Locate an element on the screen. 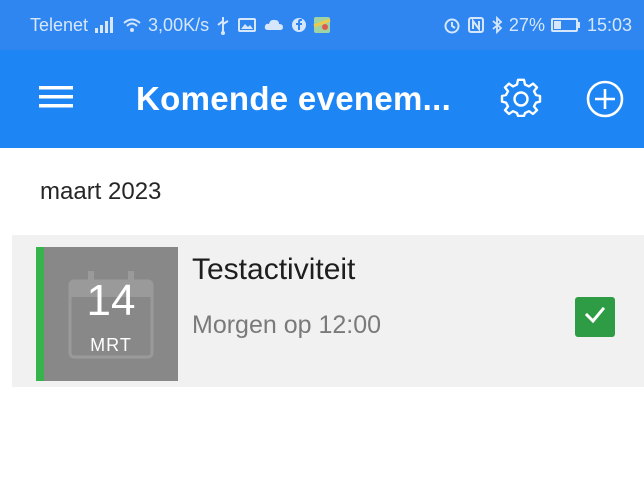  check-icon is located at coordinates (595, 317).